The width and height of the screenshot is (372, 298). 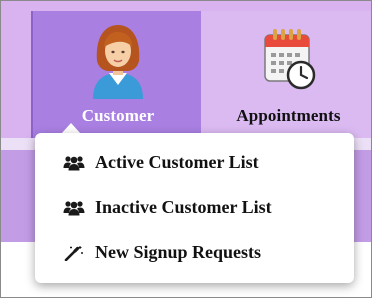 What do you see at coordinates (289, 61) in the screenshot?
I see `calendar-clock-icon` at bounding box center [289, 61].